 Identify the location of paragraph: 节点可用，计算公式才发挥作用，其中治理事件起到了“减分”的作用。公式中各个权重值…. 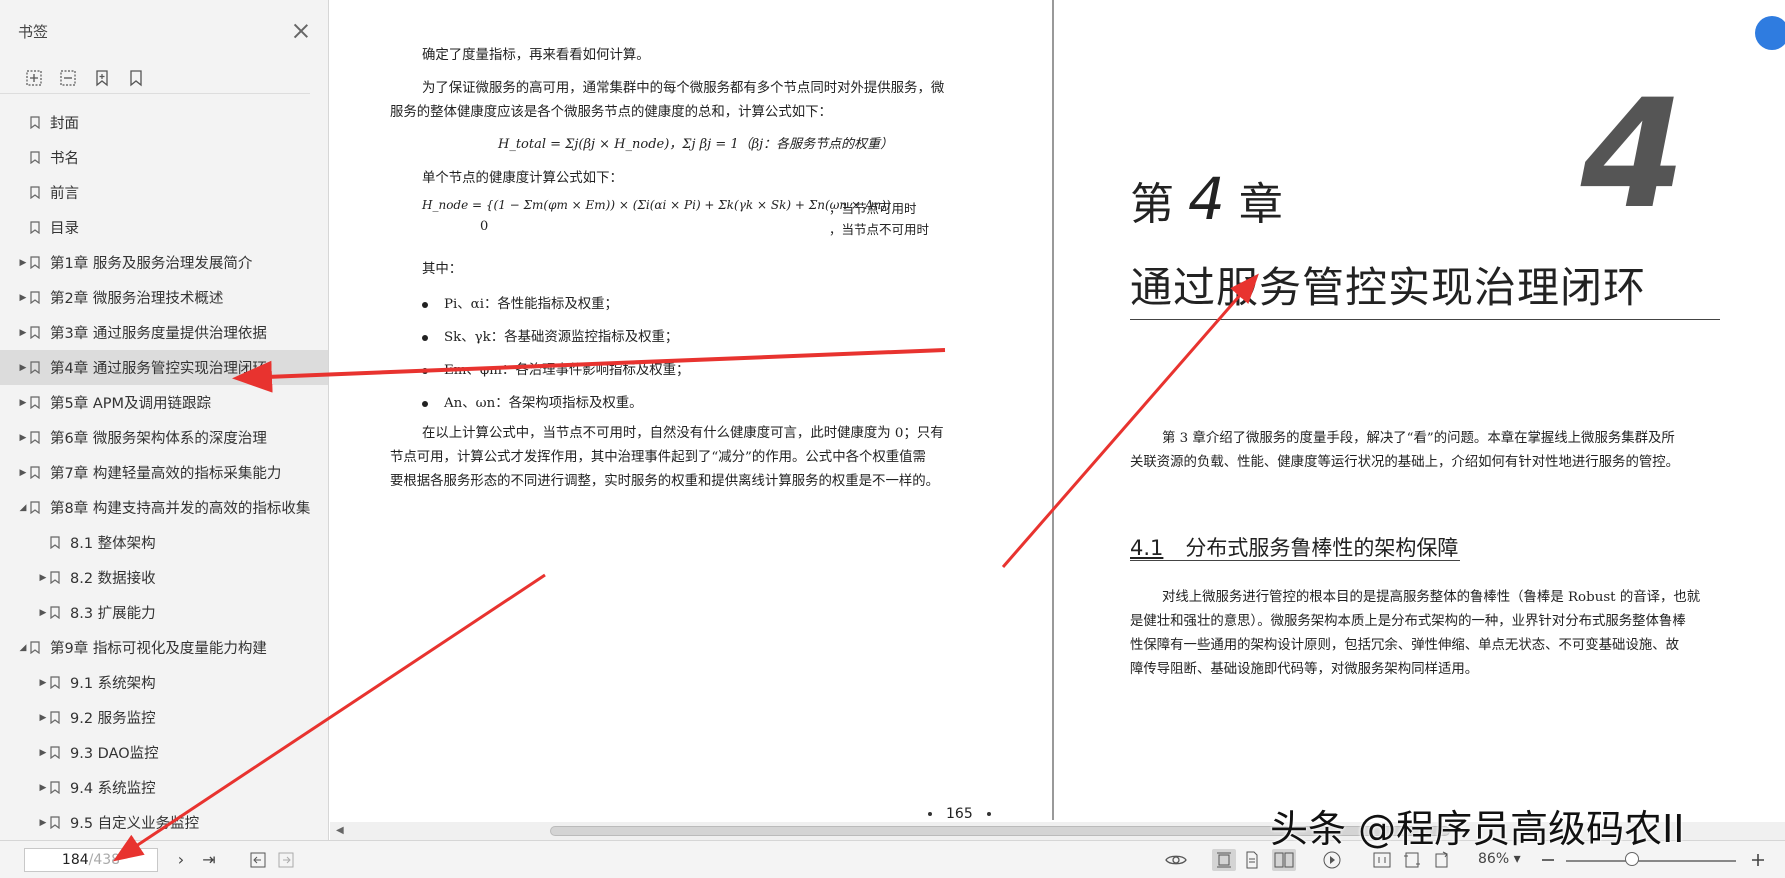
(658, 457).